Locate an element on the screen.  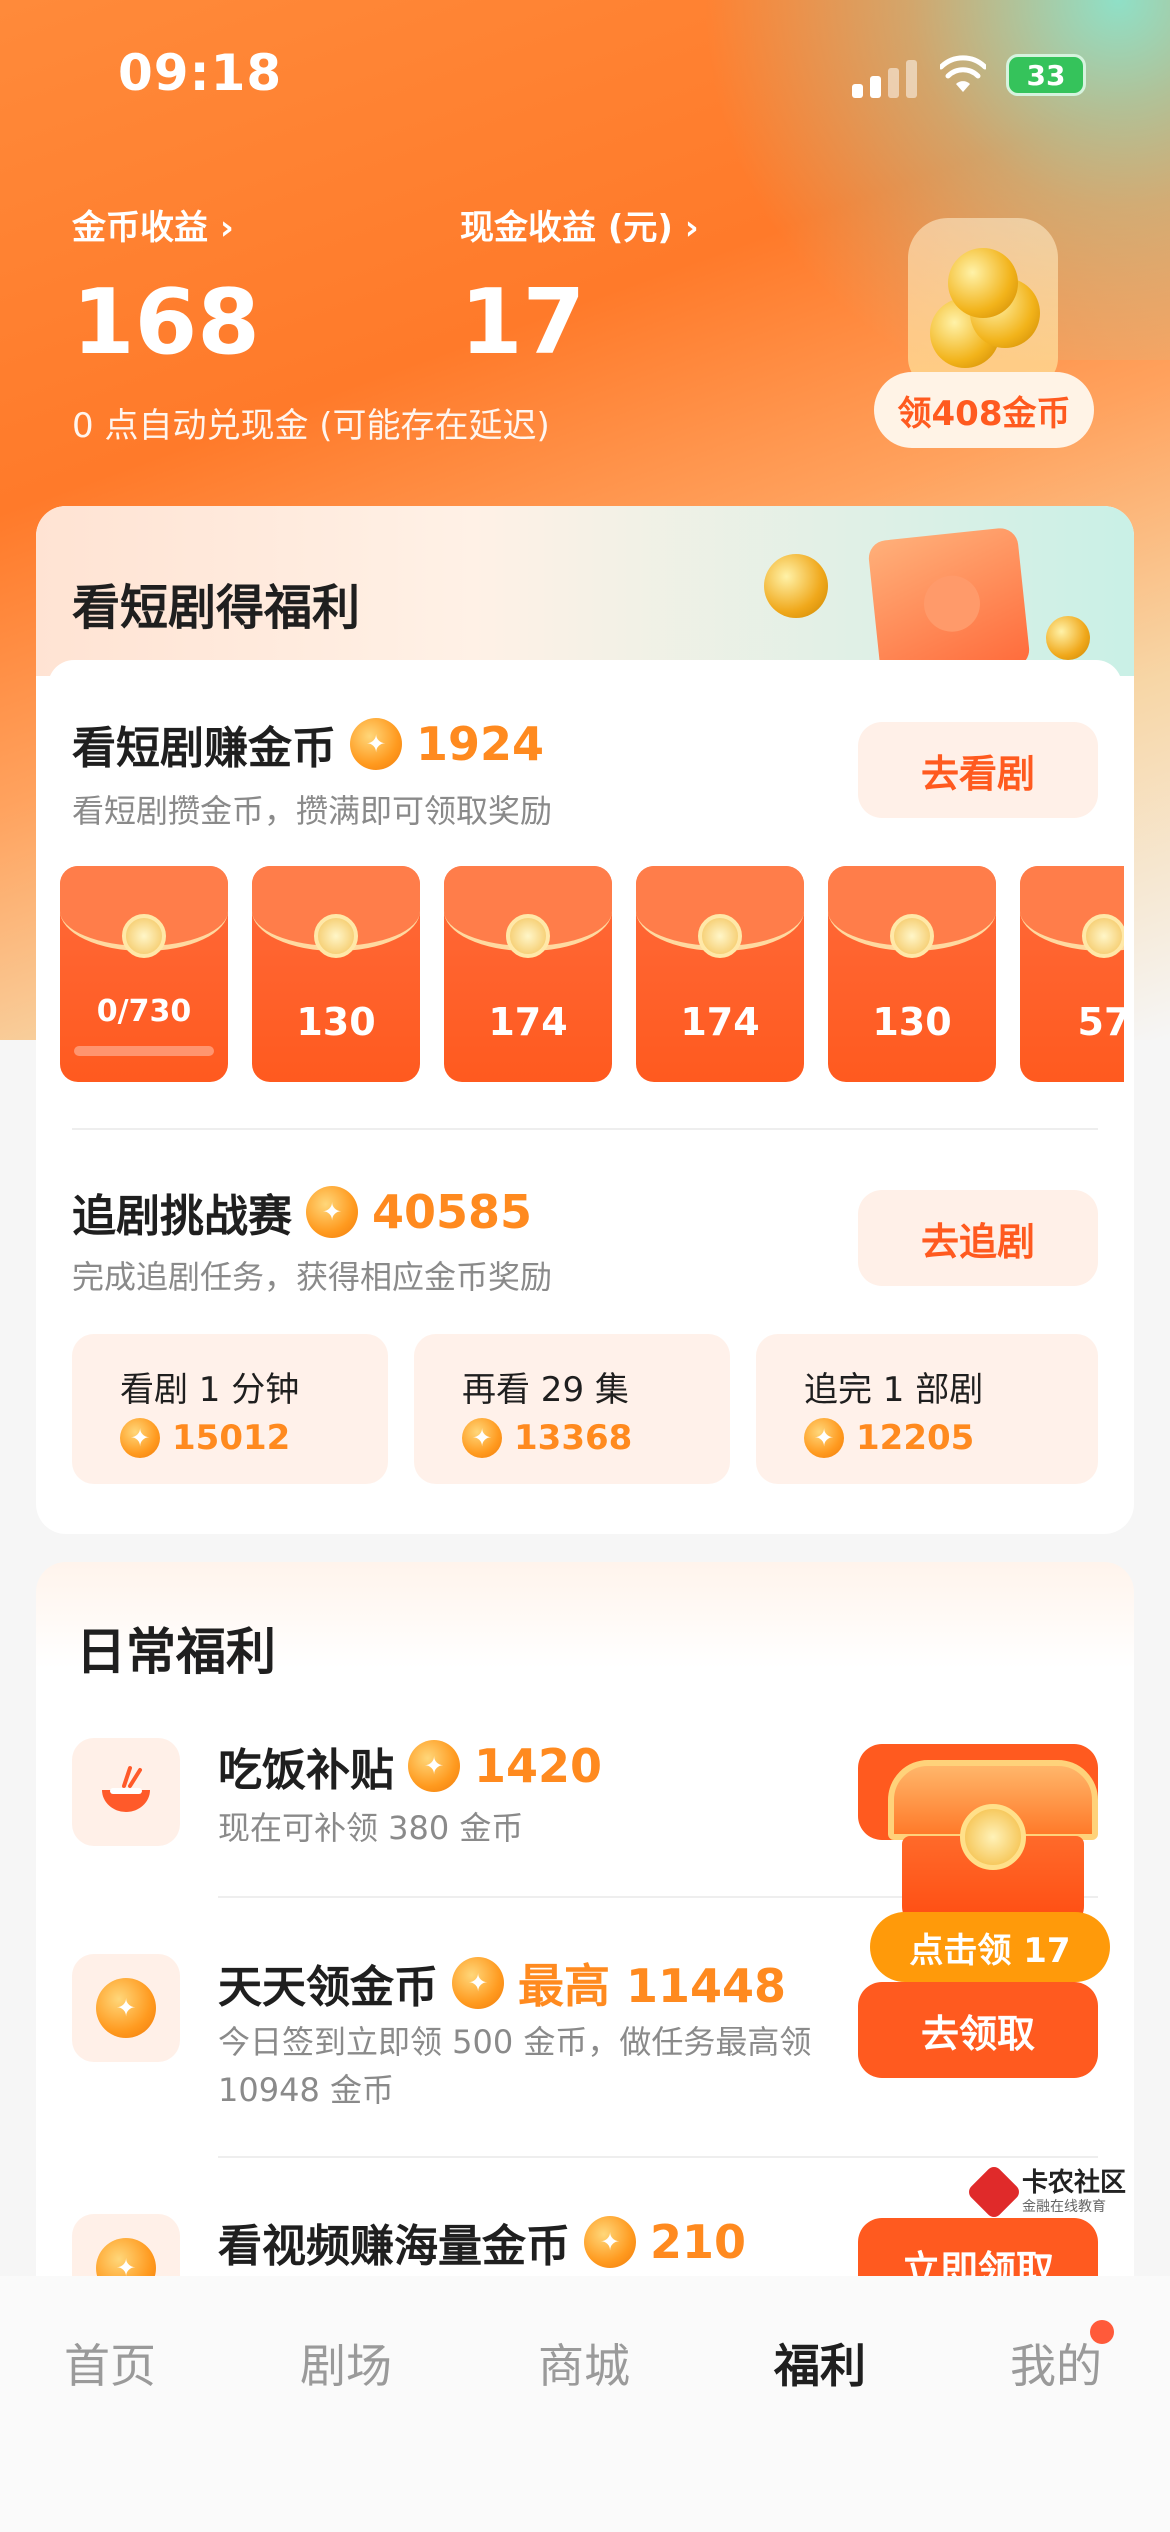
chest-claim-badge: 点击领 17 is located at coordinates (990, 1947).